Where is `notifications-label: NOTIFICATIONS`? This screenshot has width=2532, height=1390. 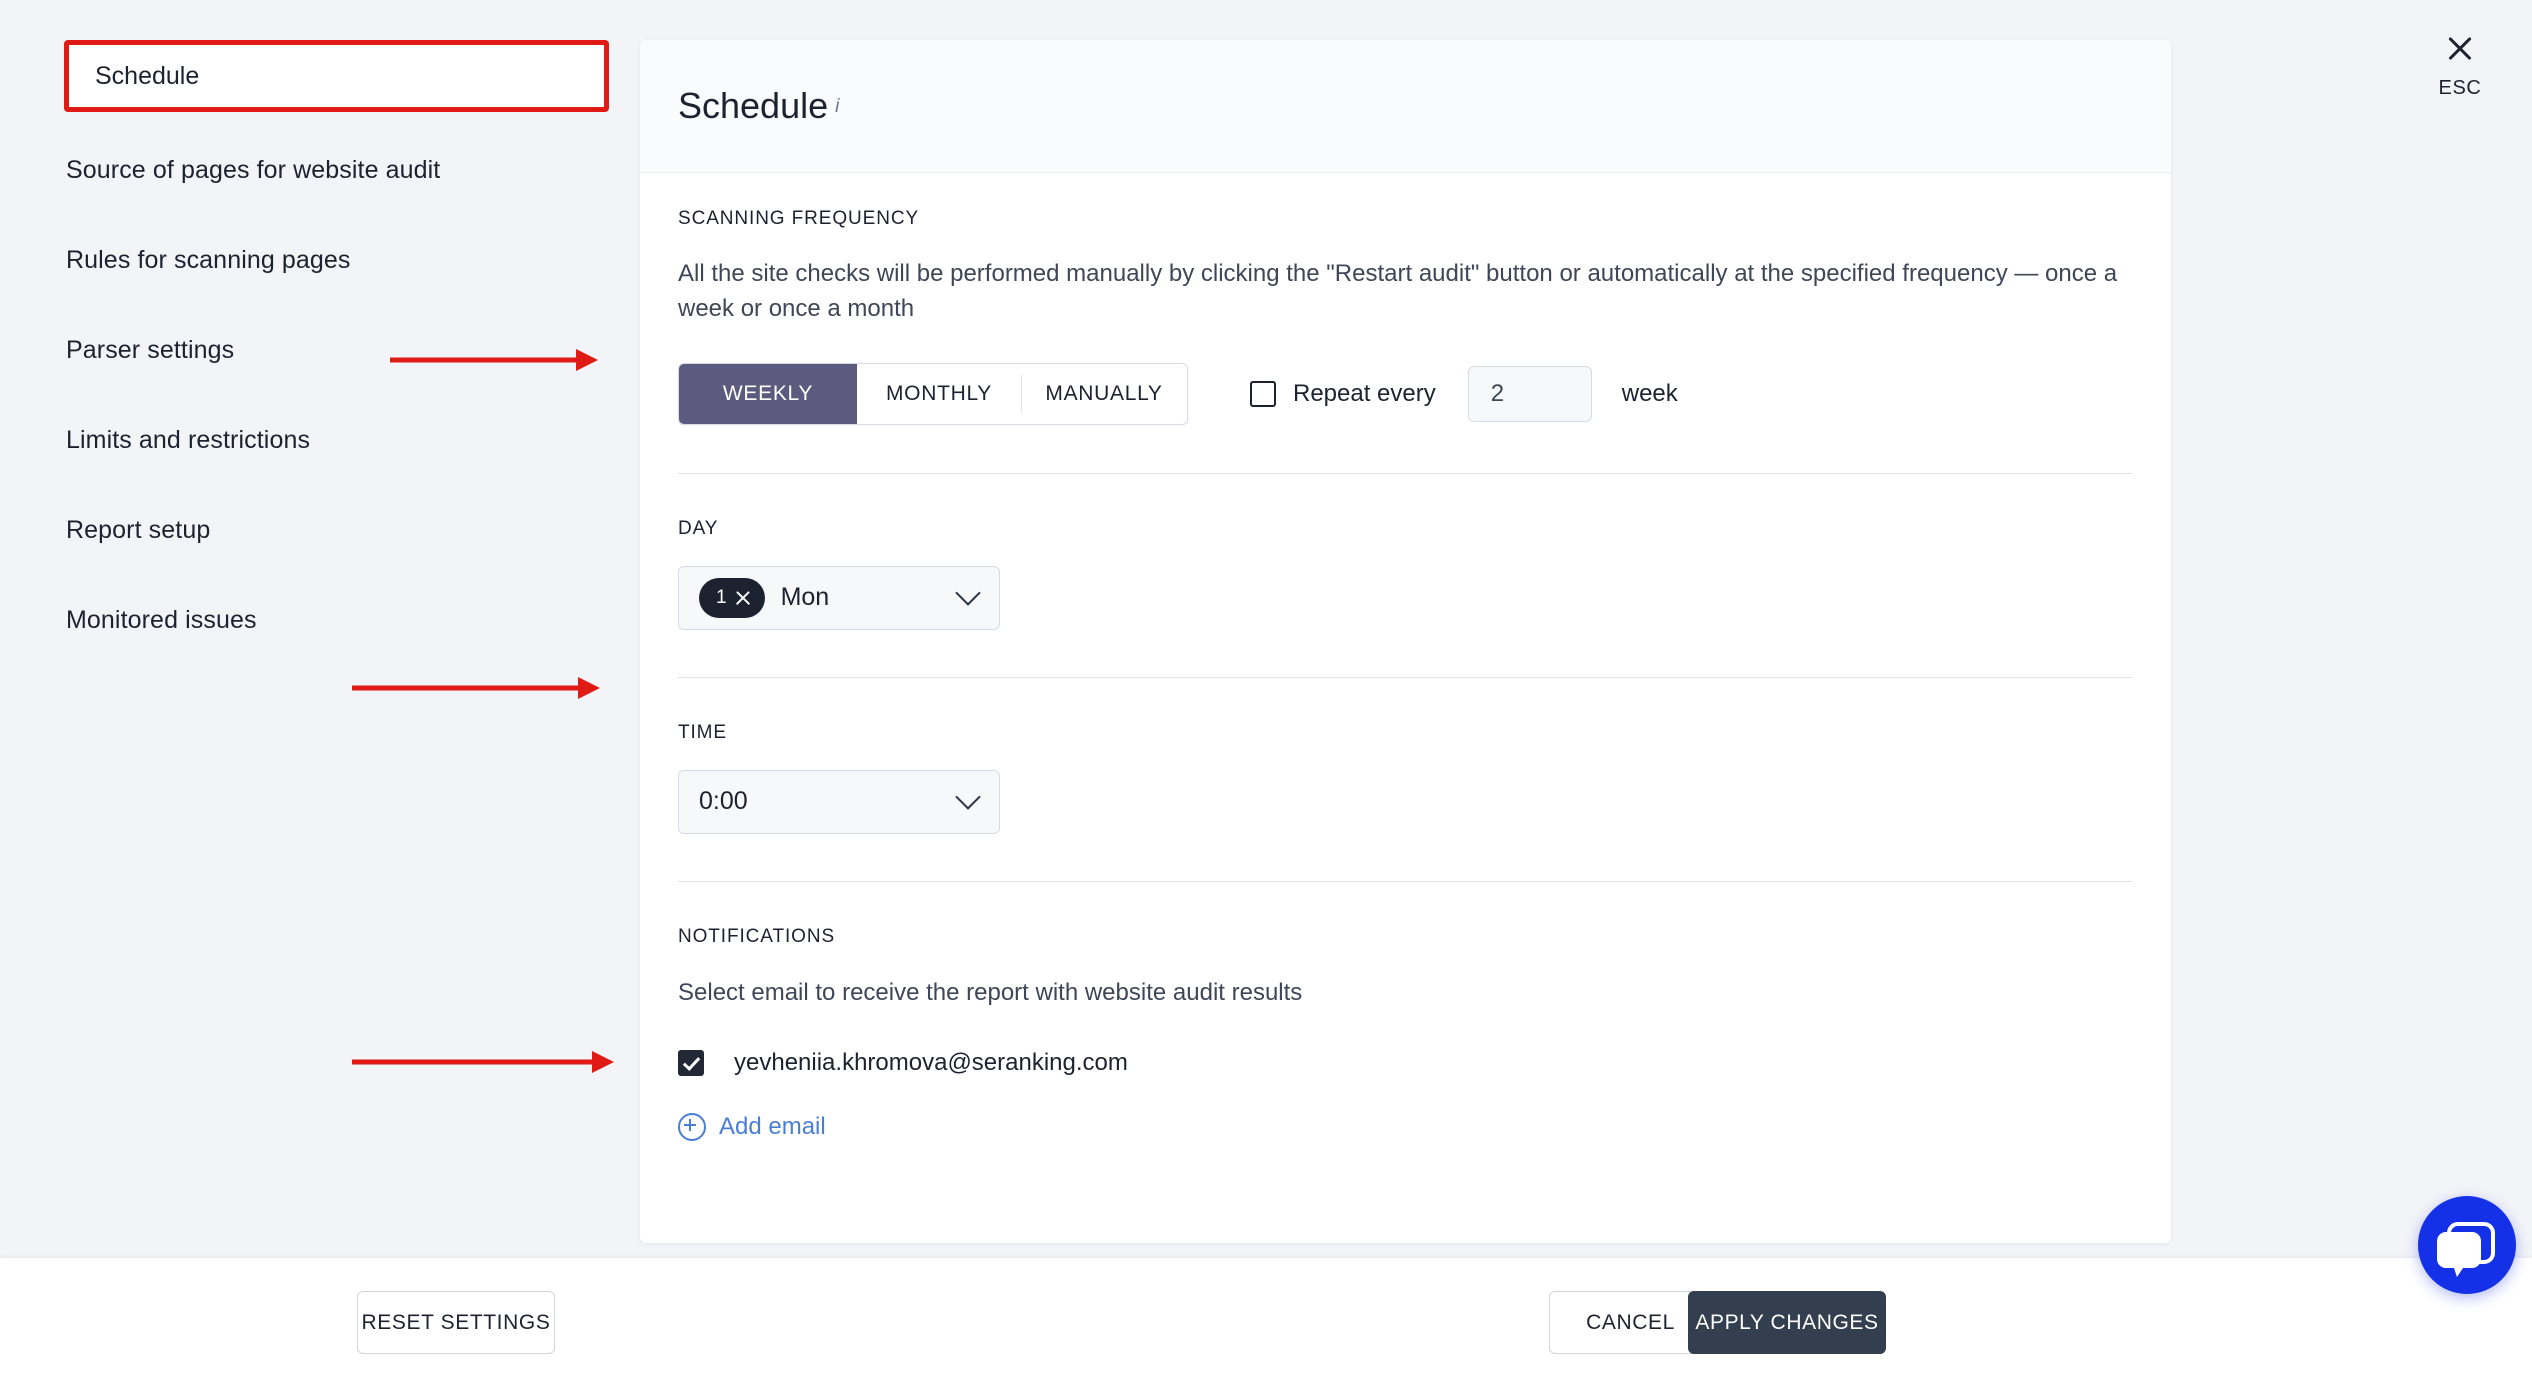
notifications-label: NOTIFICATIONS is located at coordinates (757, 936).